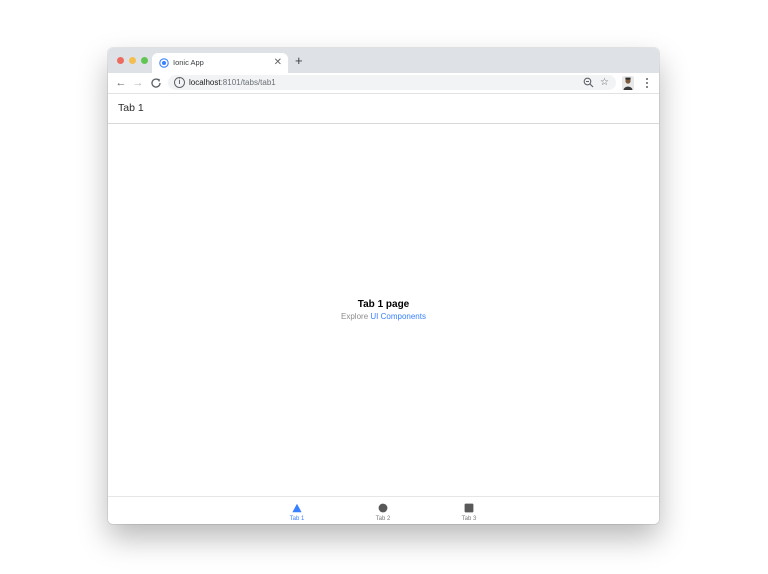  I want to click on explore-prefix: Explore, so click(356, 316).